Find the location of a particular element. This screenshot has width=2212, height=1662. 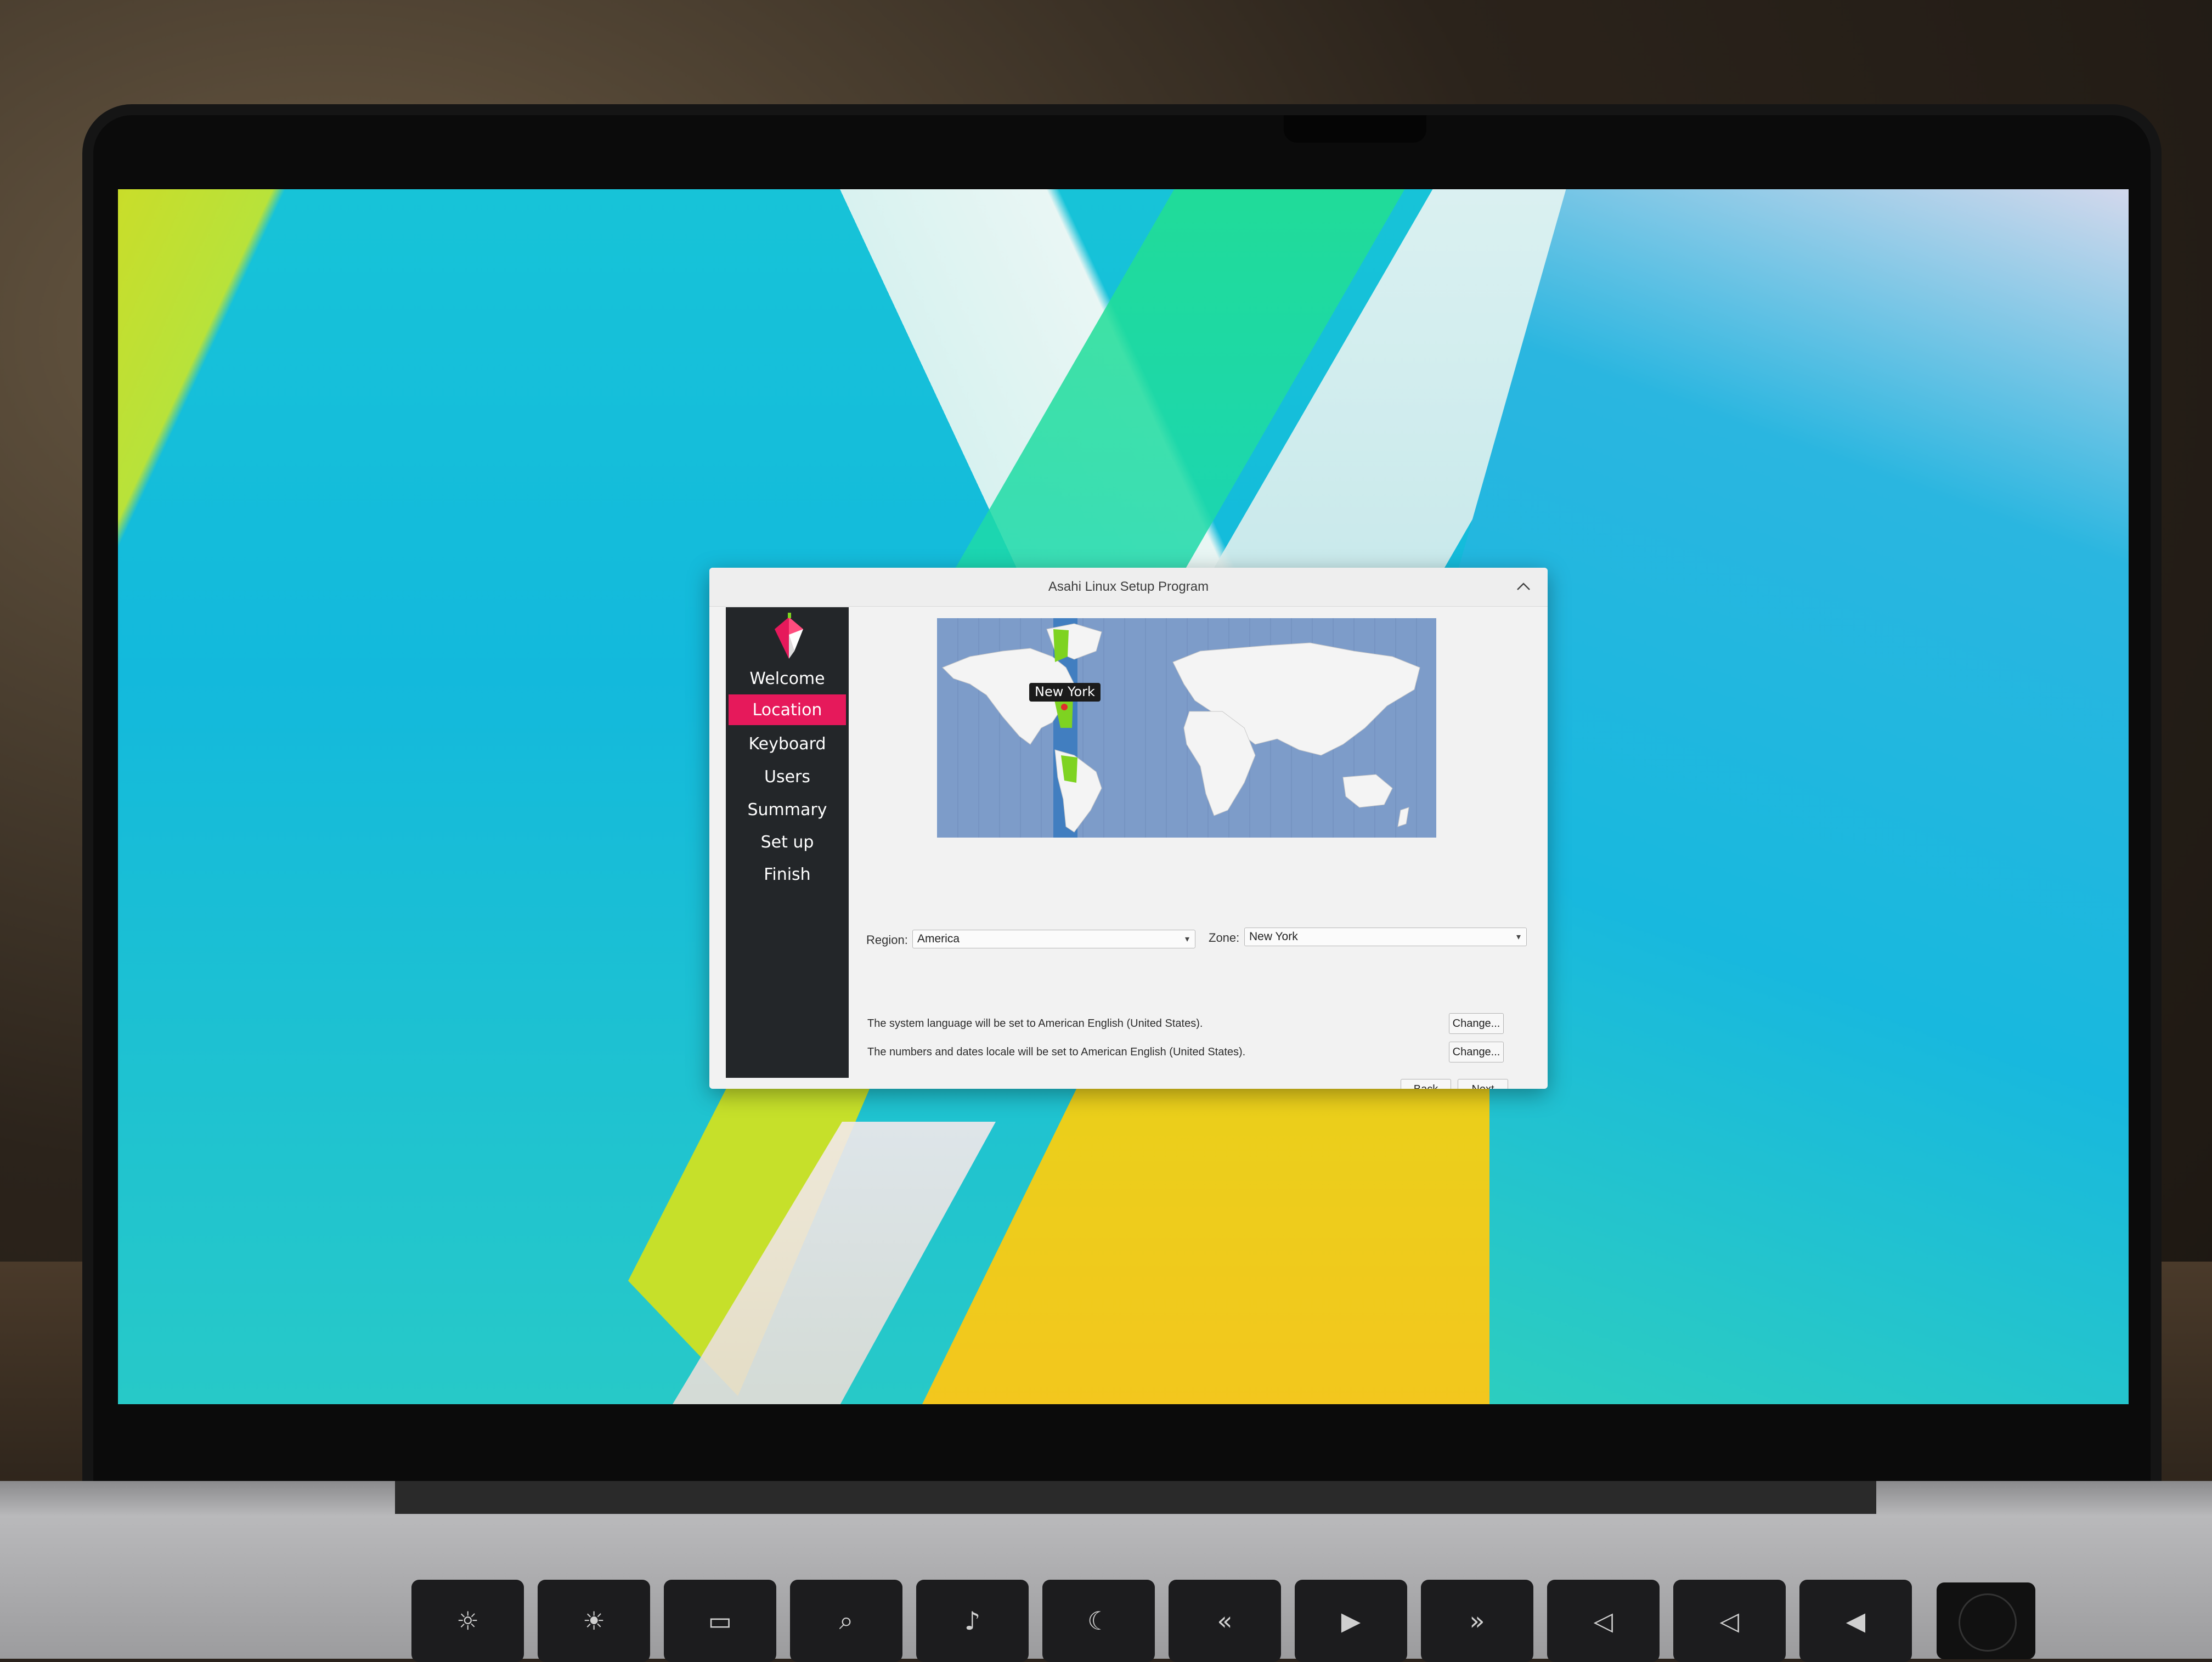

sidebar-item-label: Summary is located at coordinates (787, 809).